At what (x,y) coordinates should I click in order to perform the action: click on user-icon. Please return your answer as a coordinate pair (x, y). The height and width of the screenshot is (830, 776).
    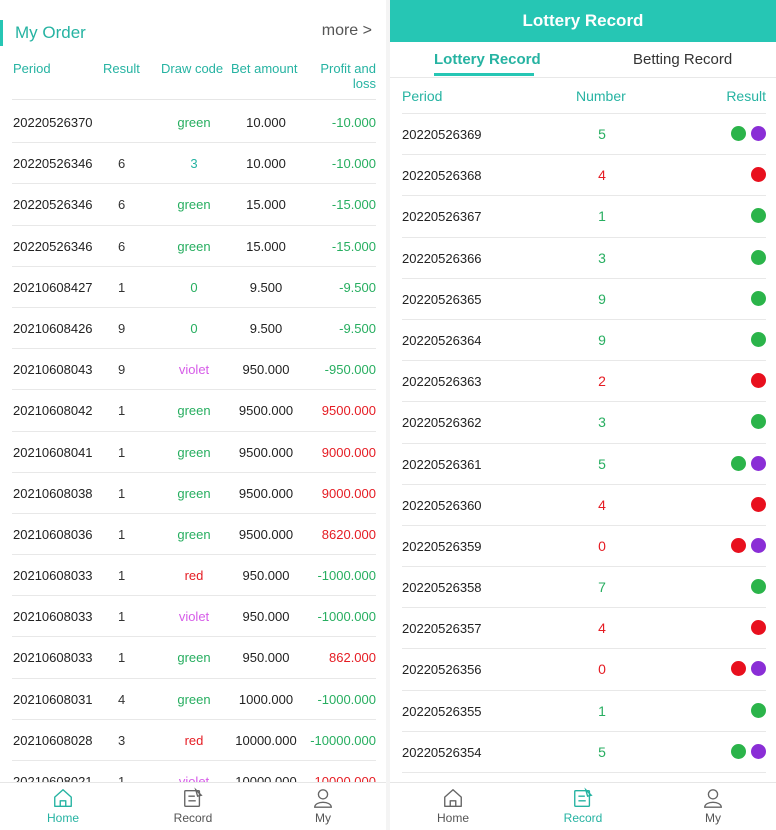
    Looking at the image, I should click on (713, 798).